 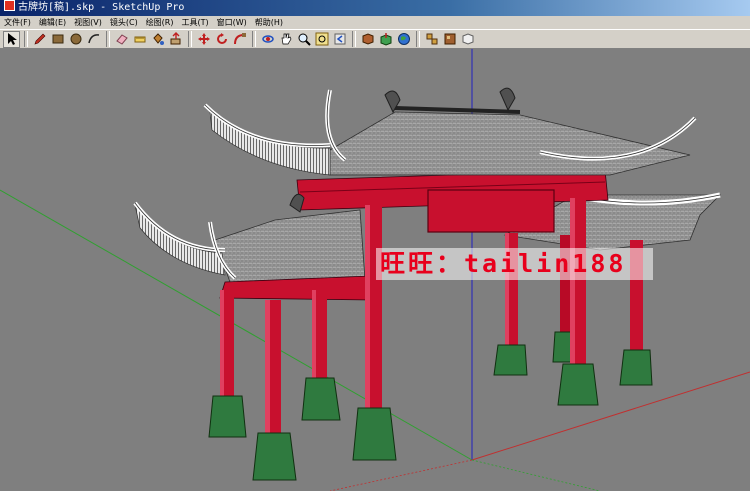 I want to click on paint-bucket-tool-button, so click(x=157, y=39).